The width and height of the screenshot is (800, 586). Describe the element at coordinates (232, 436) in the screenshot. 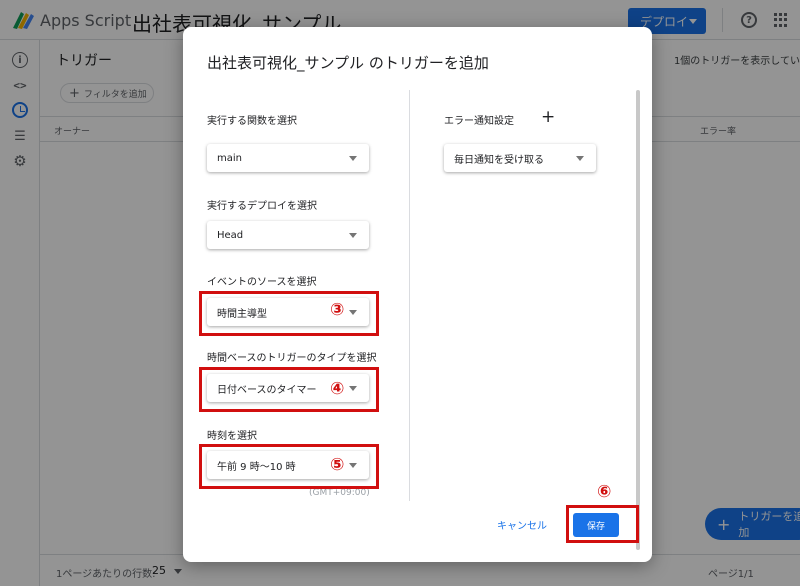

I see `time-label: 時刻を選択` at that location.